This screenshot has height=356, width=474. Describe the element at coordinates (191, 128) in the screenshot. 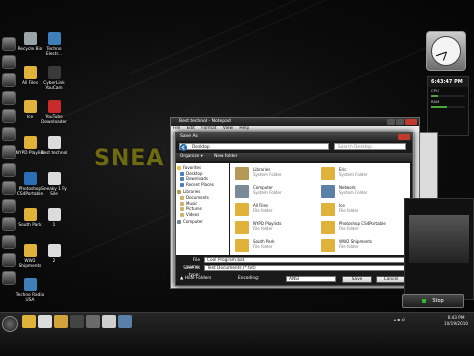

I see `menu-edit: Edit` at that location.